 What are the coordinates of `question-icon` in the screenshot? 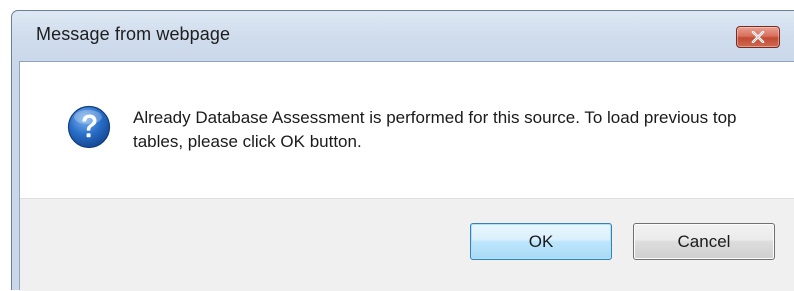 It's located at (89, 127).